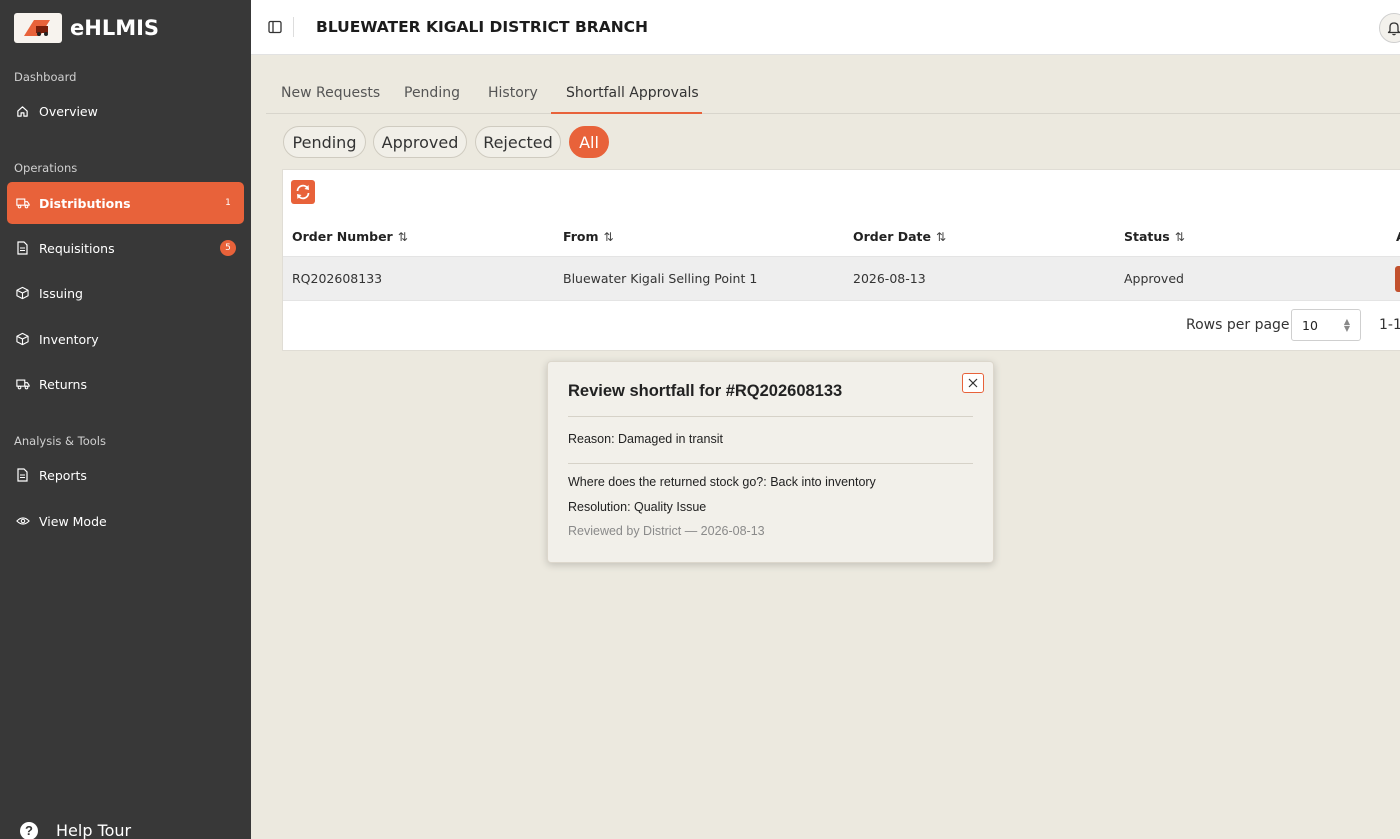 Image resolution: width=1400 pixels, height=839 pixels. Describe the element at coordinates (61, 293) in the screenshot. I see `sidebar-item-label: Issuing` at that location.